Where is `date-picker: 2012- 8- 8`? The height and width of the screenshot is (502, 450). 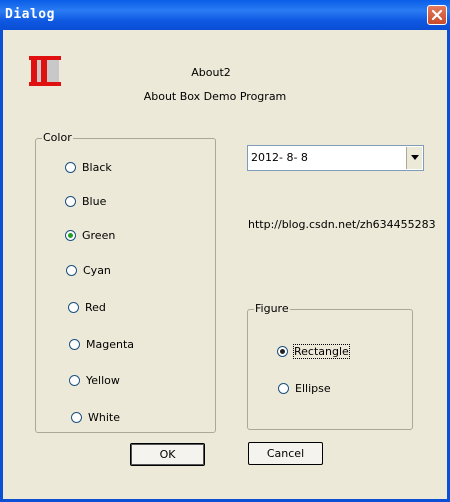 date-picker: 2012- 8- 8 is located at coordinates (335, 158).